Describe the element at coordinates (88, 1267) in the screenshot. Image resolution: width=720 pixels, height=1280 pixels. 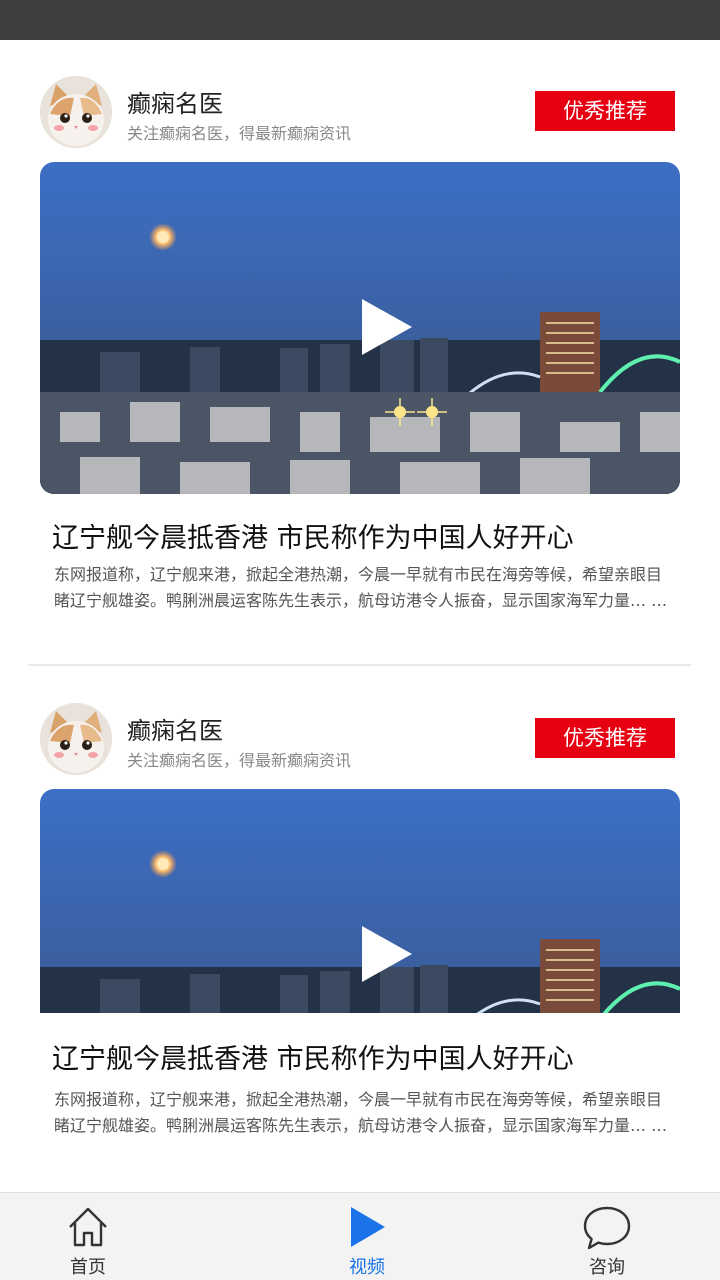
I see `tab-home-label: 首页` at that location.